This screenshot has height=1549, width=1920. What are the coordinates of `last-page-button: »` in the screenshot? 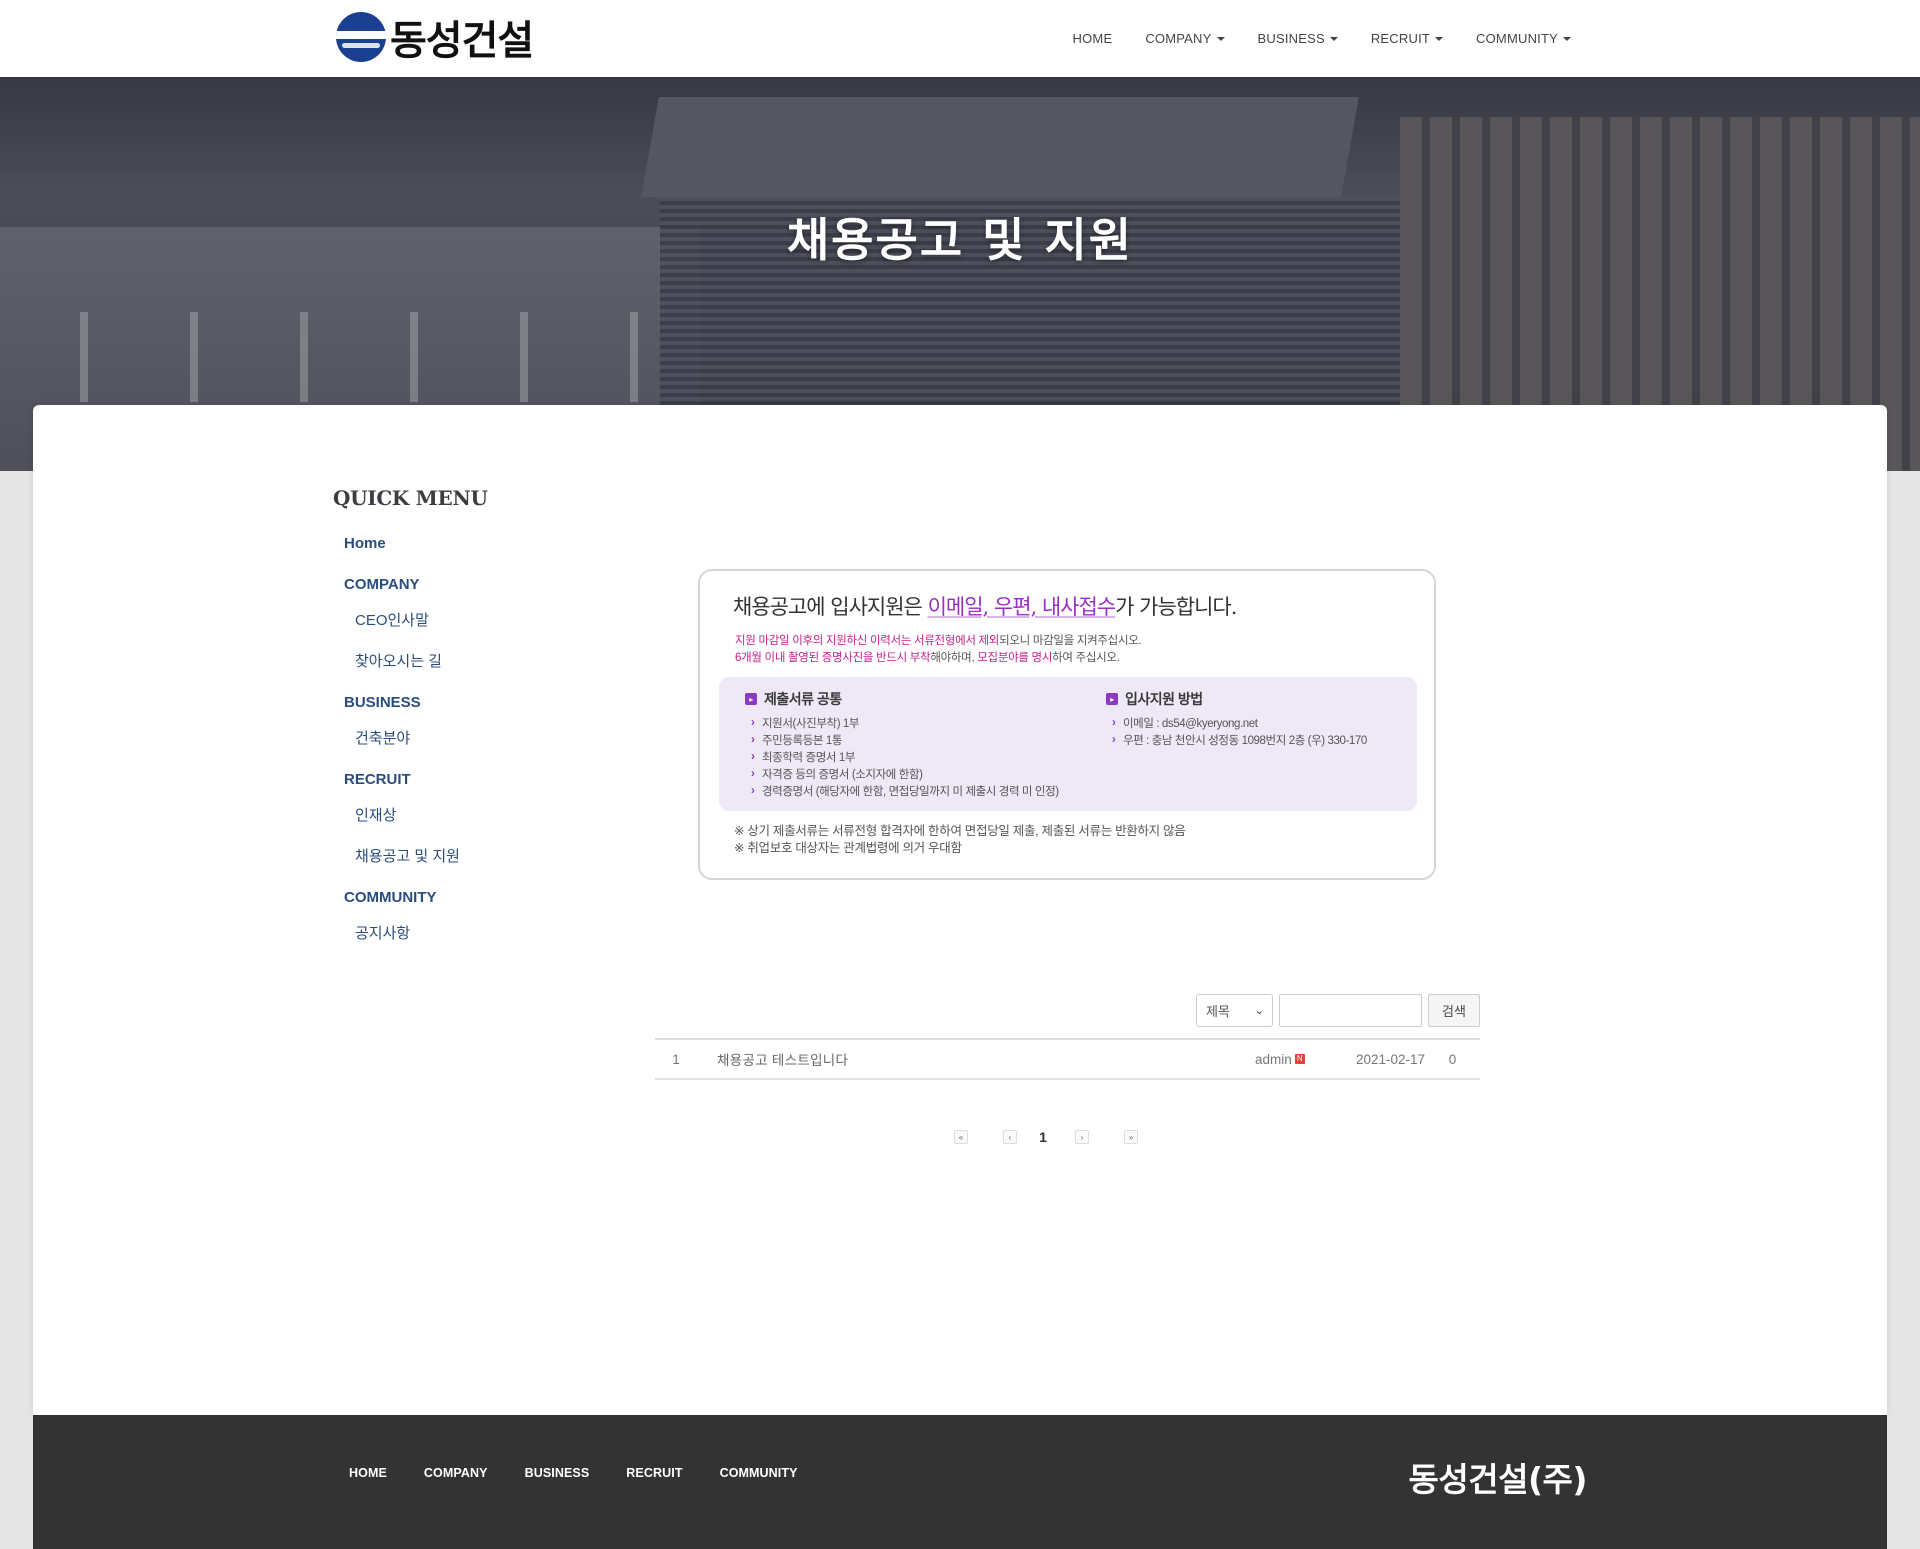 It's located at (1131, 1137).